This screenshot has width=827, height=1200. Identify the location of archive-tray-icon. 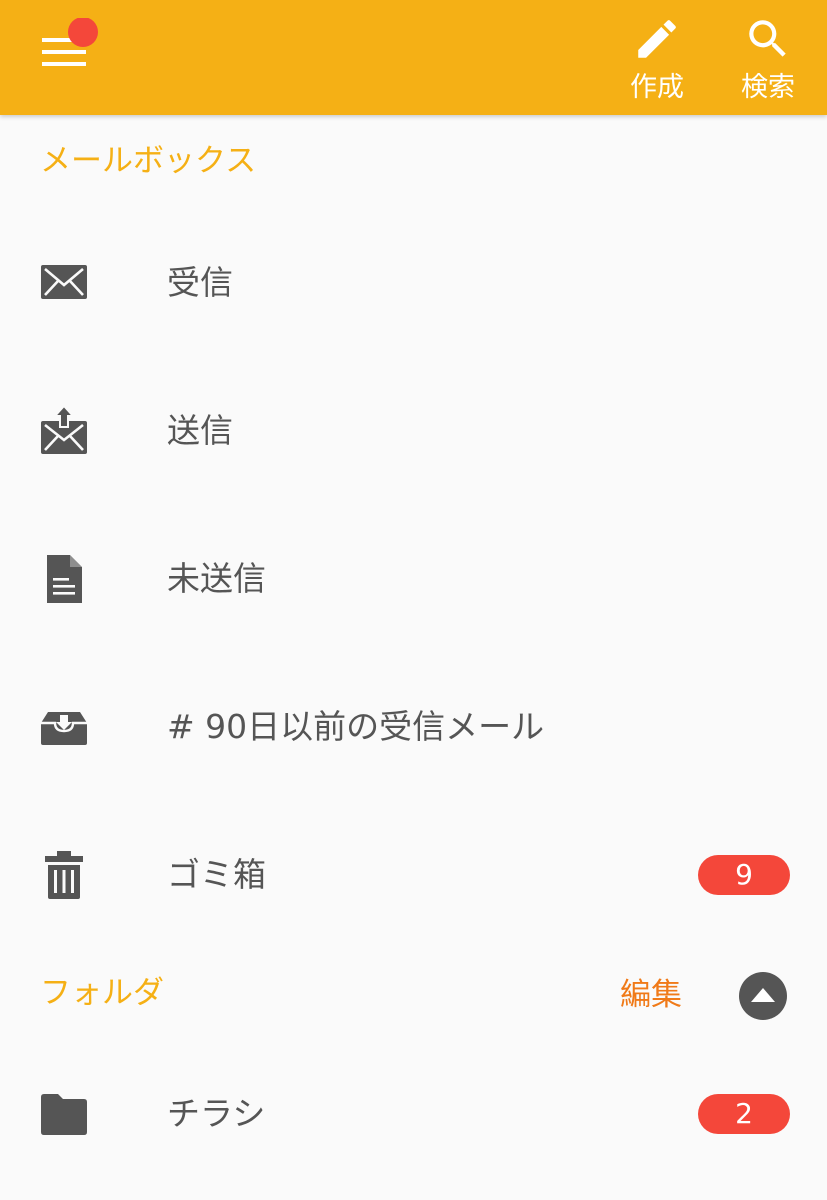
(64, 727).